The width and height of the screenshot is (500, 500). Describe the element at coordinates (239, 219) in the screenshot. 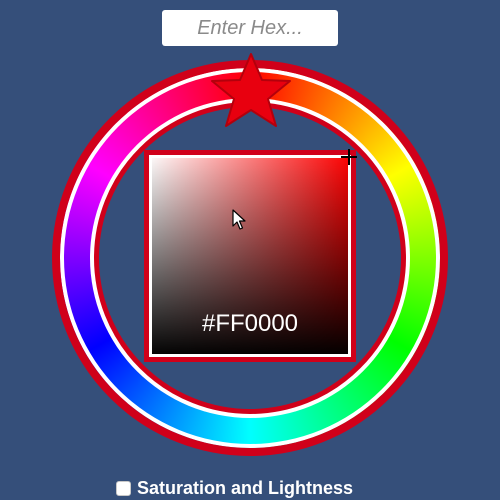

I see `mouse-cursor-icon` at that location.